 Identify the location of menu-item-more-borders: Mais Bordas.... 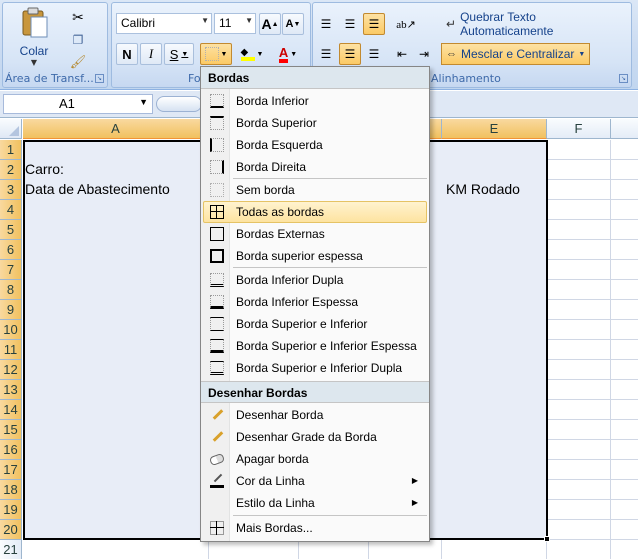
(315, 528).